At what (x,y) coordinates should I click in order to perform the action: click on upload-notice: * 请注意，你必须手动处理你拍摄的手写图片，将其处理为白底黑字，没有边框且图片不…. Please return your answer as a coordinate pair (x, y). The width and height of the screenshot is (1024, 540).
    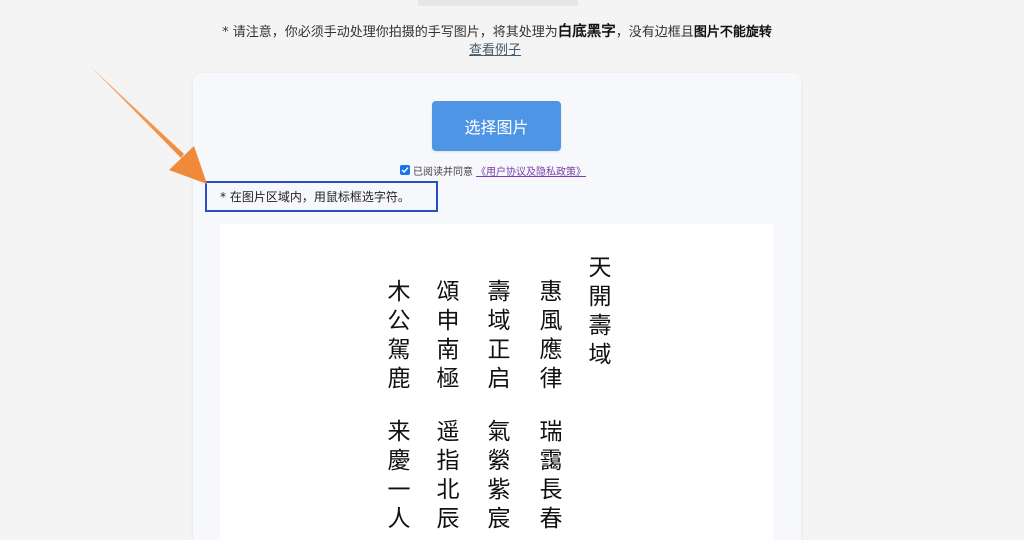
    Looking at the image, I should click on (497, 32).